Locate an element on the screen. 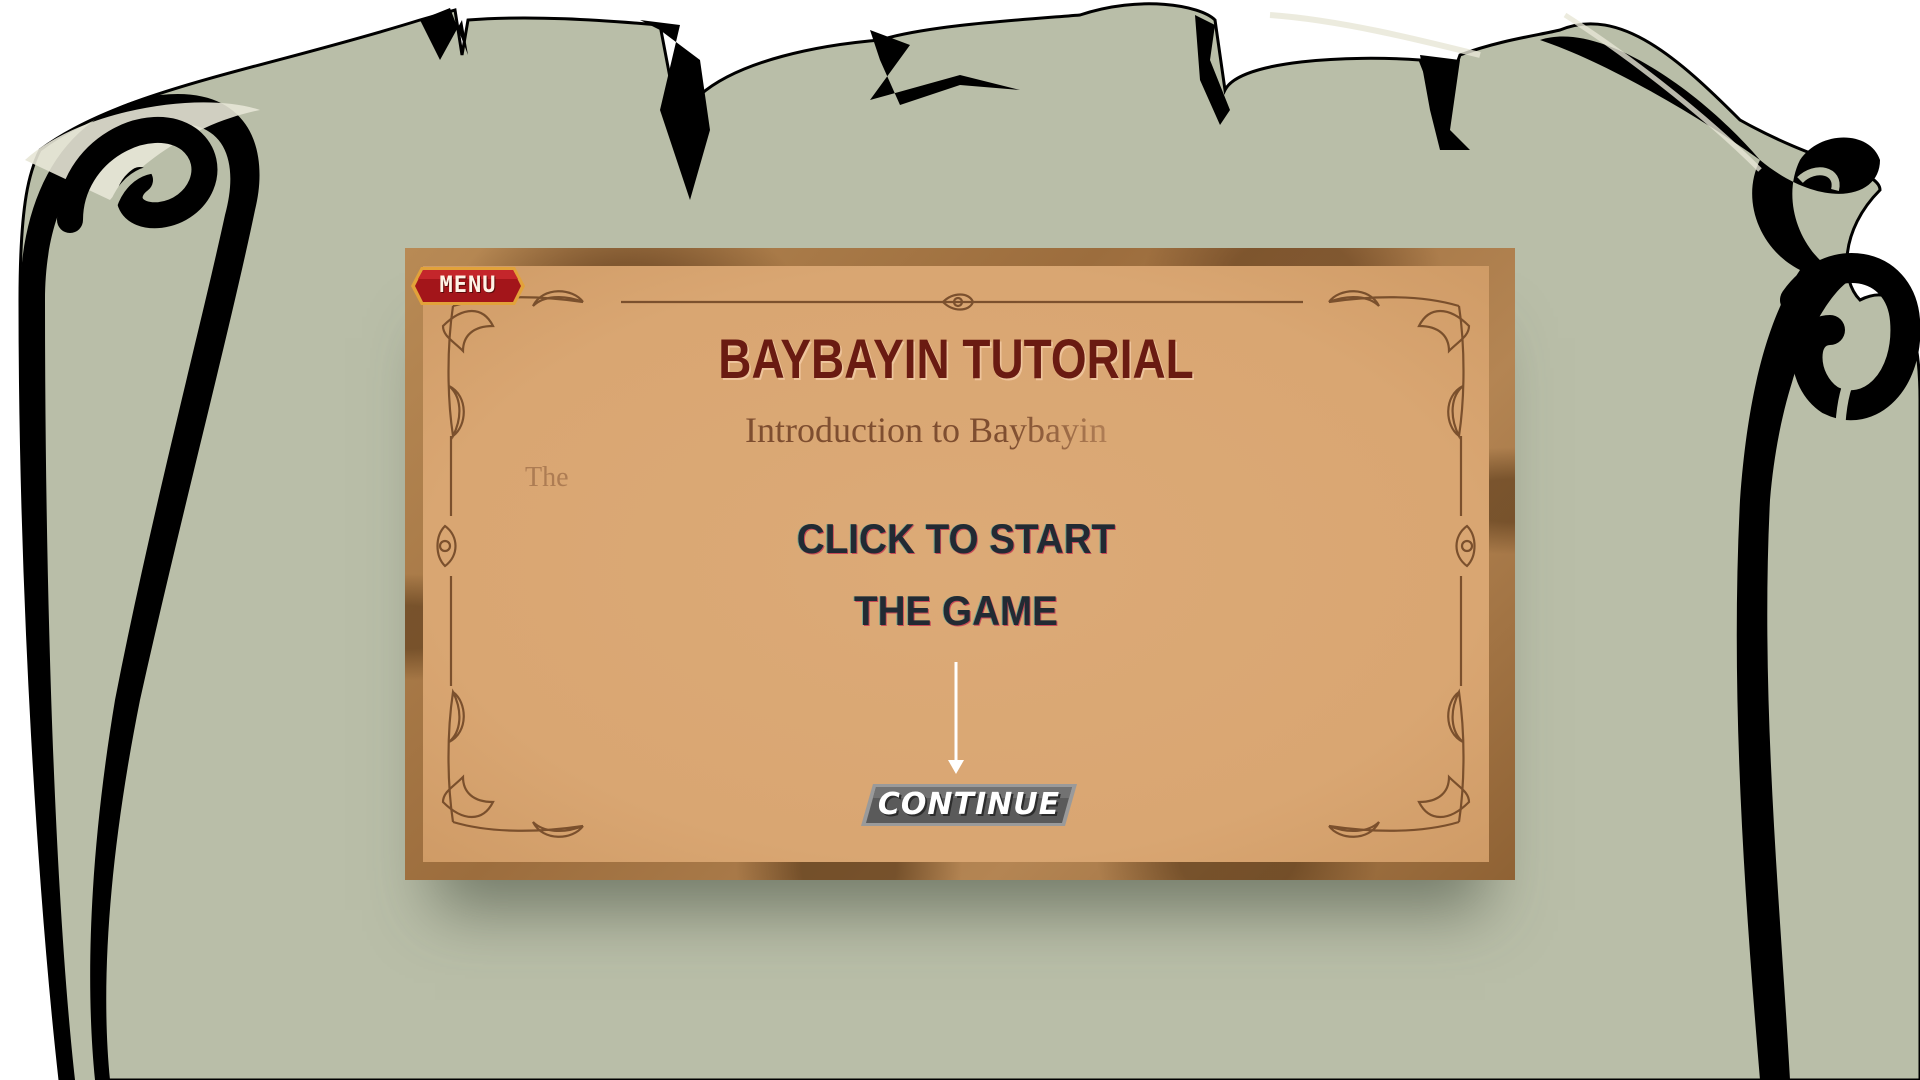 Image resolution: width=1920 pixels, height=1080 pixels. tutorial-title: BAYBAYIN TUTORIAL is located at coordinates (956, 358).